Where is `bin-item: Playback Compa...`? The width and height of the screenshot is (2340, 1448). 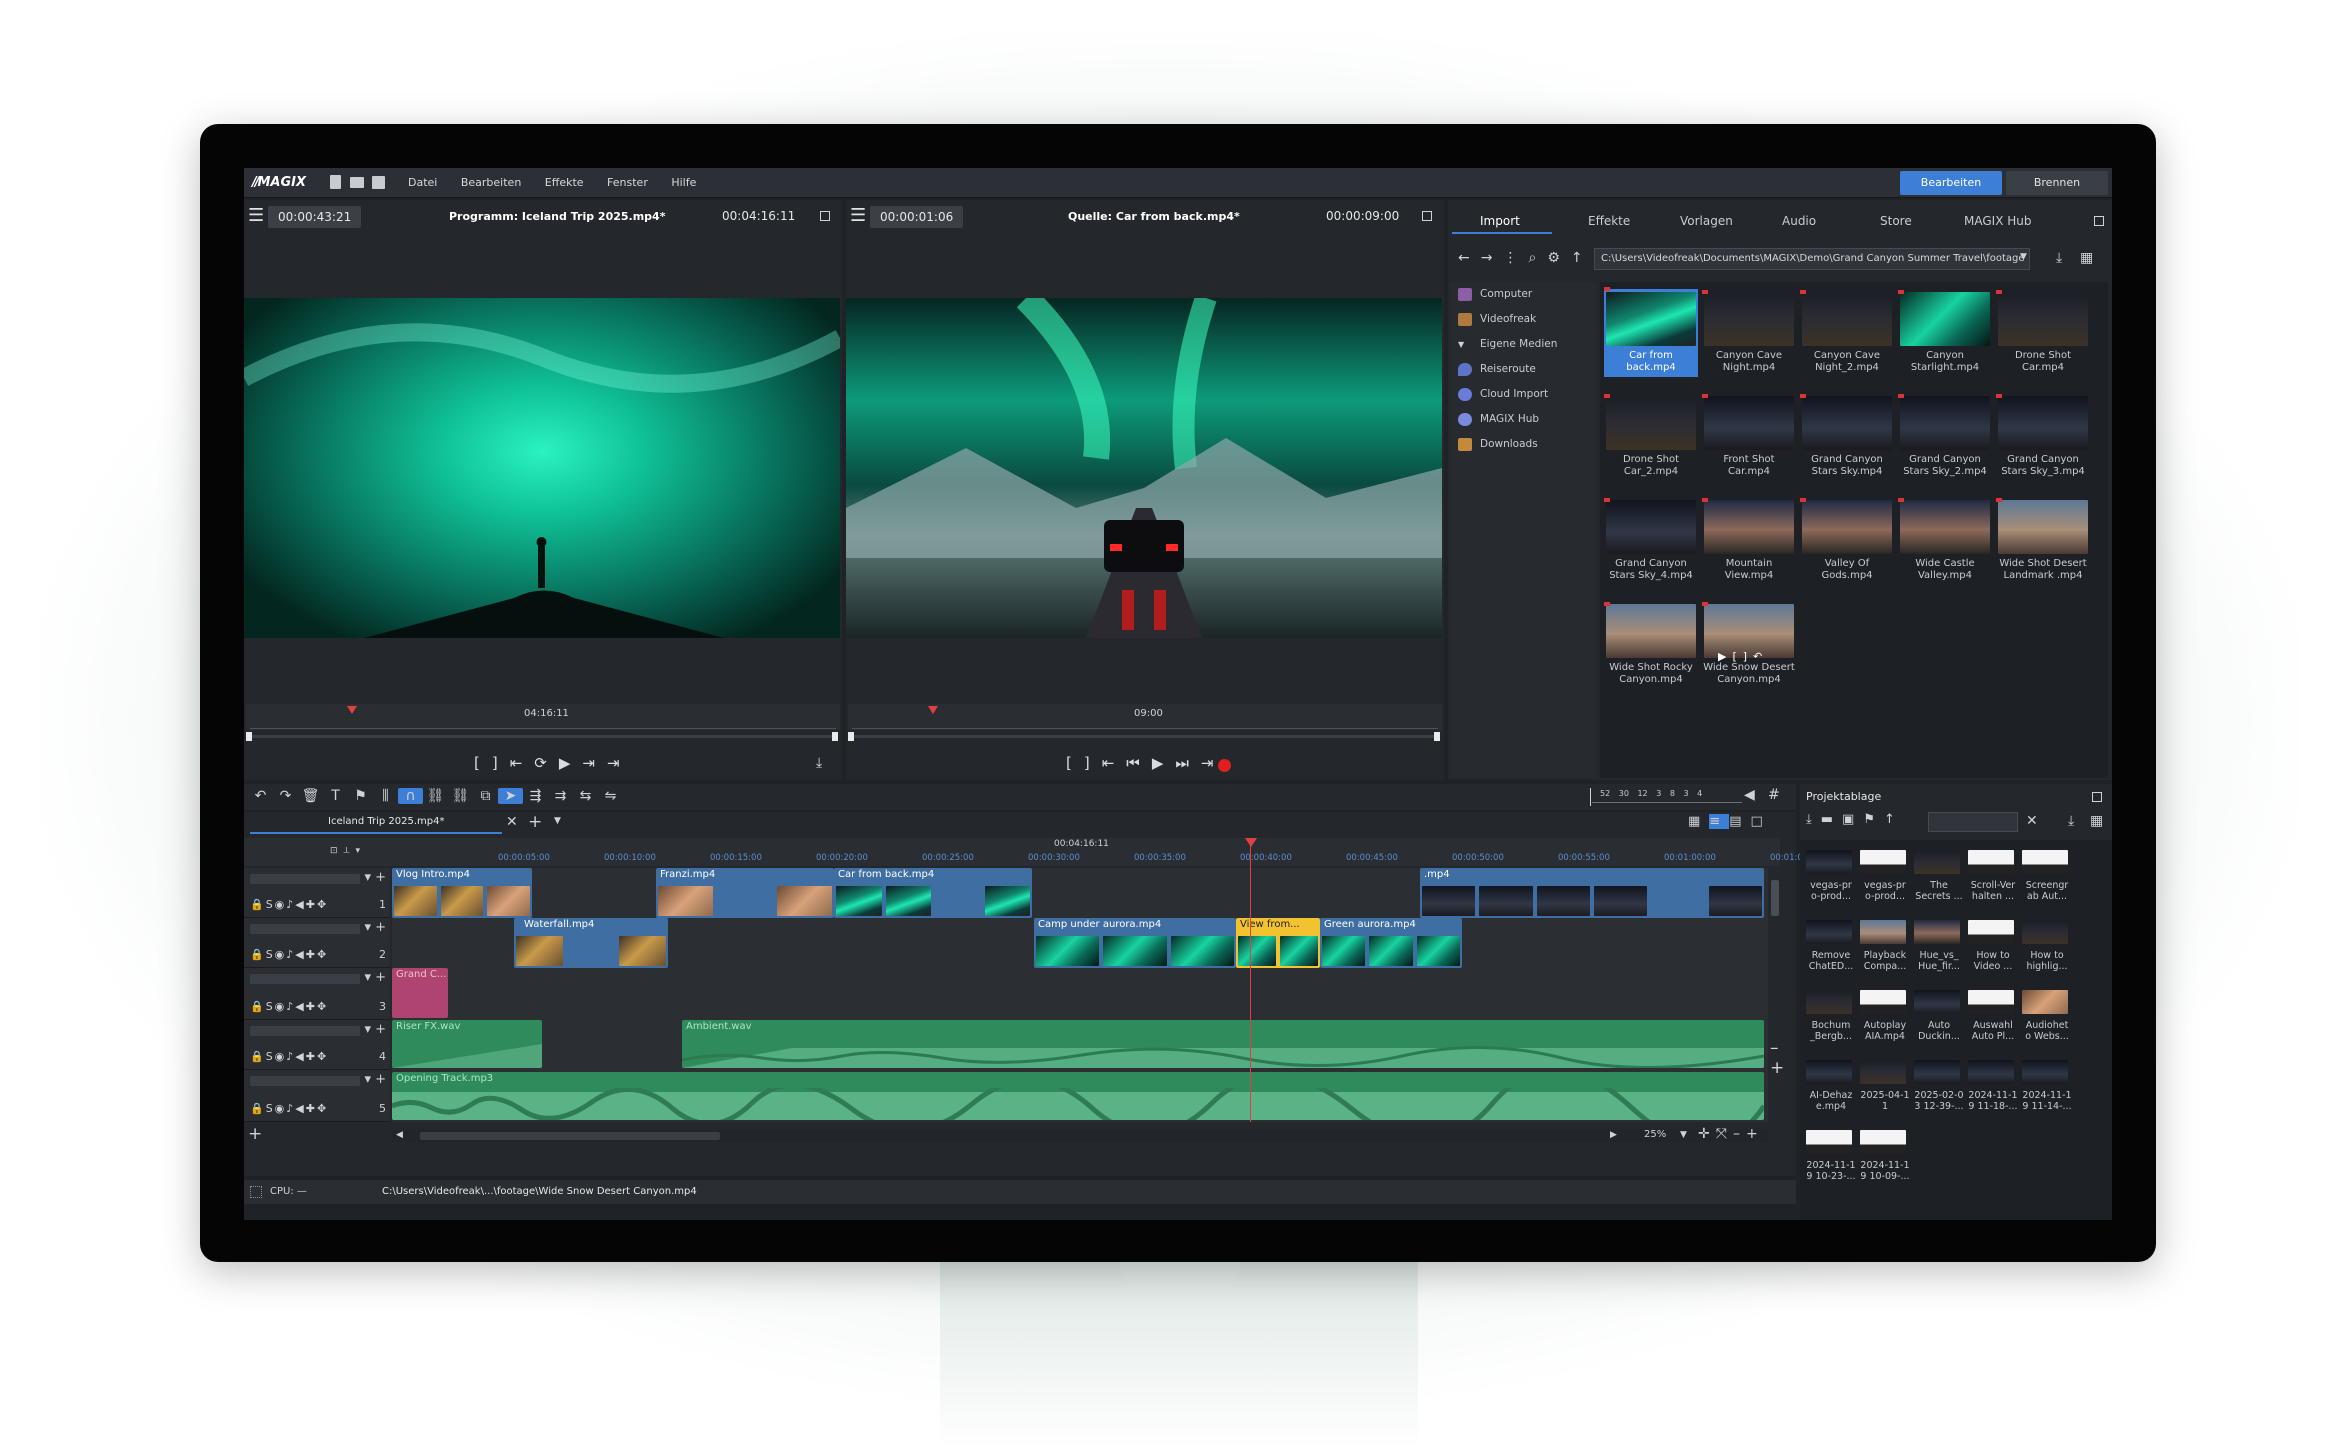
bin-item: Playback Compa... is located at coordinates (1885, 946).